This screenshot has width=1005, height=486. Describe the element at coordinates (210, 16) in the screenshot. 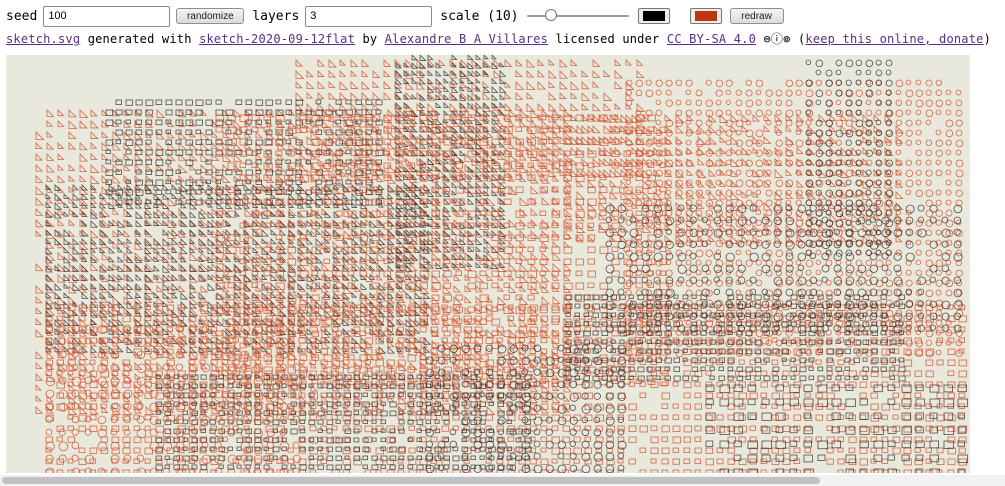

I see `randomize-button: randomize` at that location.